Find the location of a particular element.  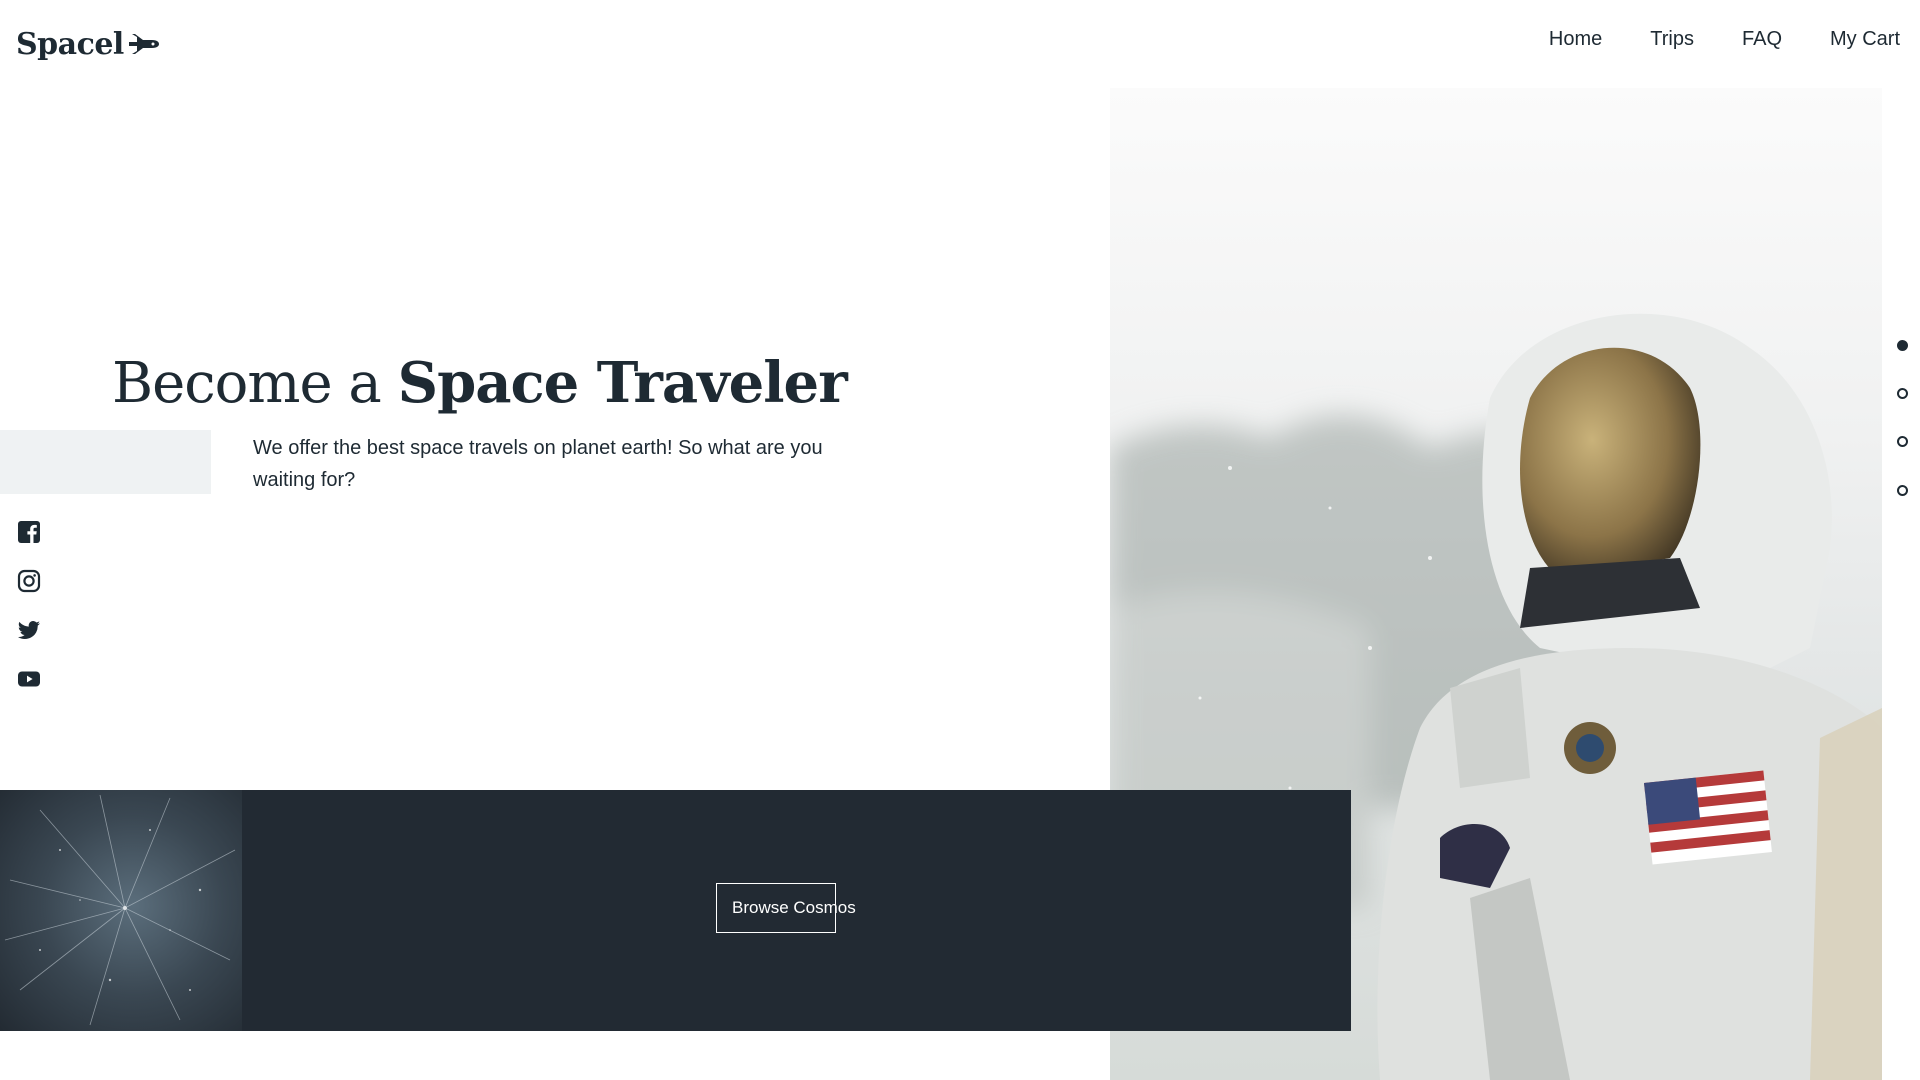

starfield-image is located at coordinates (121, 910).